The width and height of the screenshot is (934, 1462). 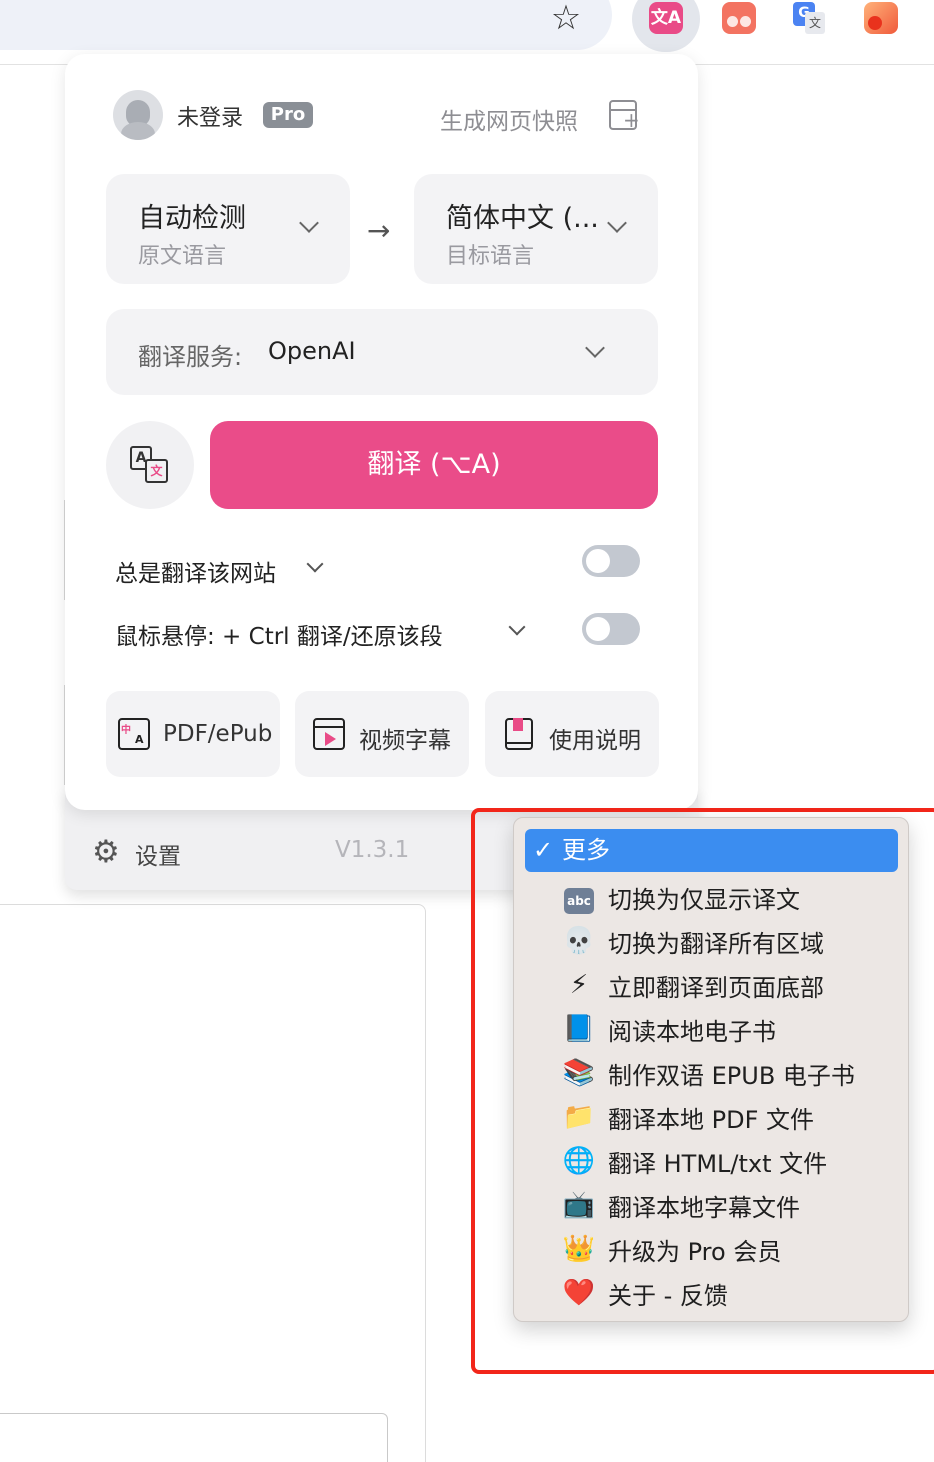 I want to click on always-translate-site-label: 总是翻译该网站, so click(x=195, y=571).